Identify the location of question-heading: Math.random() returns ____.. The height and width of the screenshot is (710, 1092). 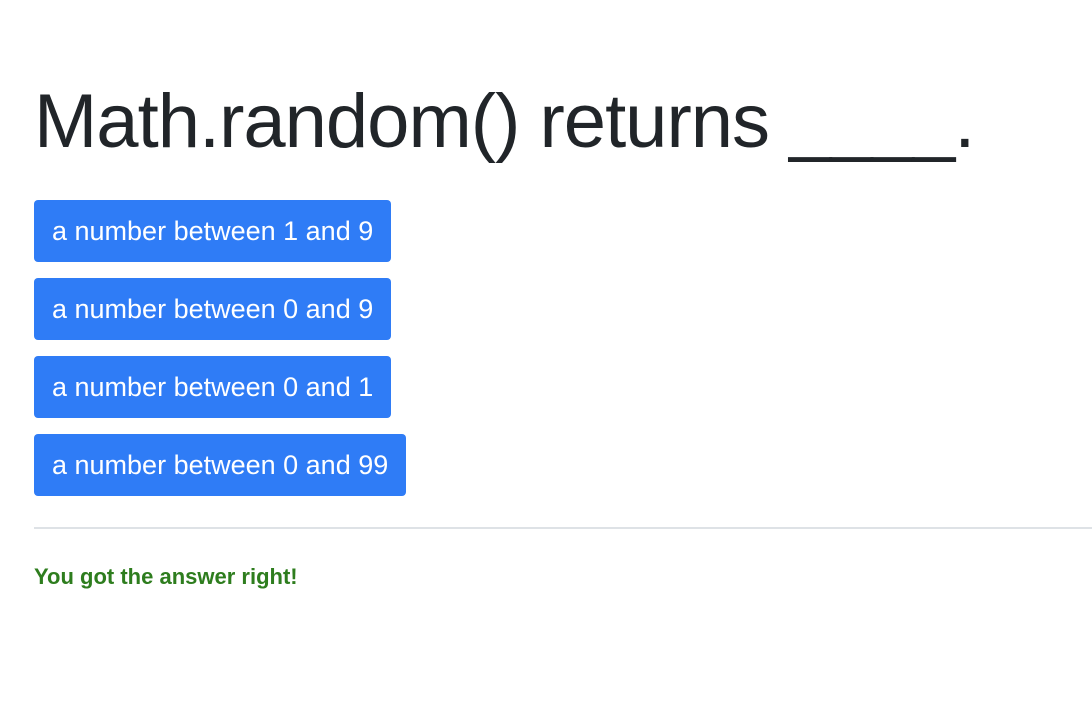
(504, 121).